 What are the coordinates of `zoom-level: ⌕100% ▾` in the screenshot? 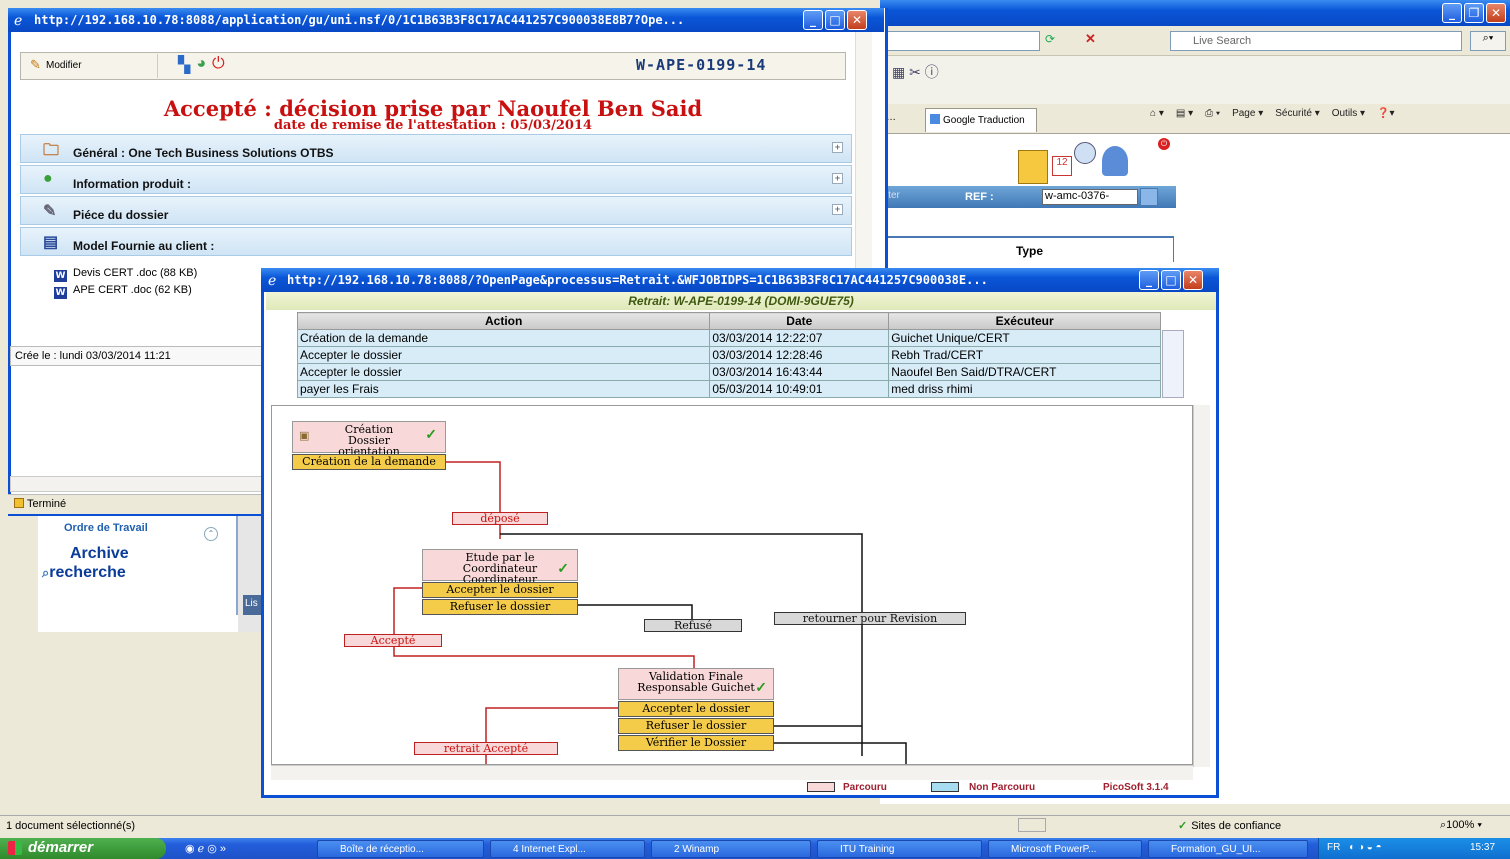 It's located at (1461, 825).